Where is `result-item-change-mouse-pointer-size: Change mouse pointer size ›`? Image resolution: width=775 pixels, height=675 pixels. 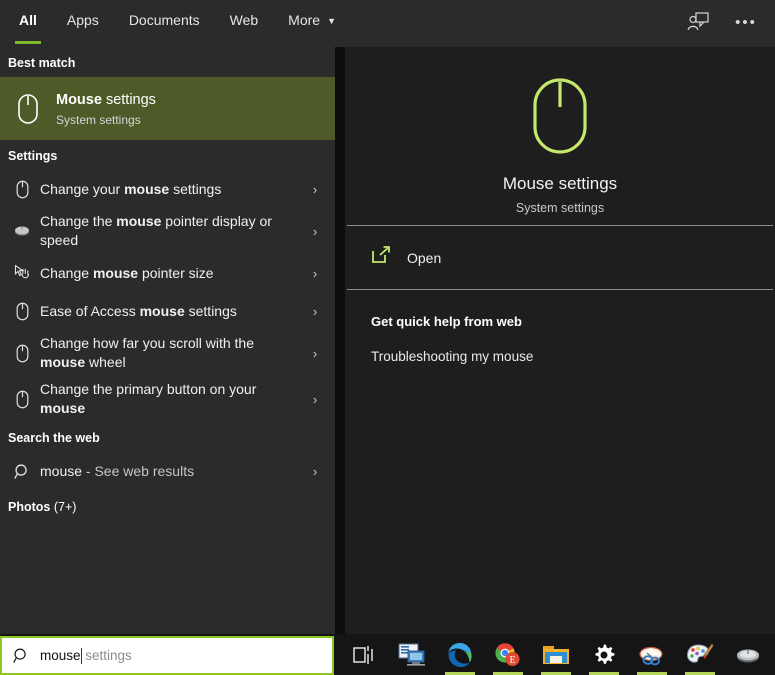
result-item-change-mouse-pointer-size: Change mouse pointer size › is located at coordinates (167, 273).